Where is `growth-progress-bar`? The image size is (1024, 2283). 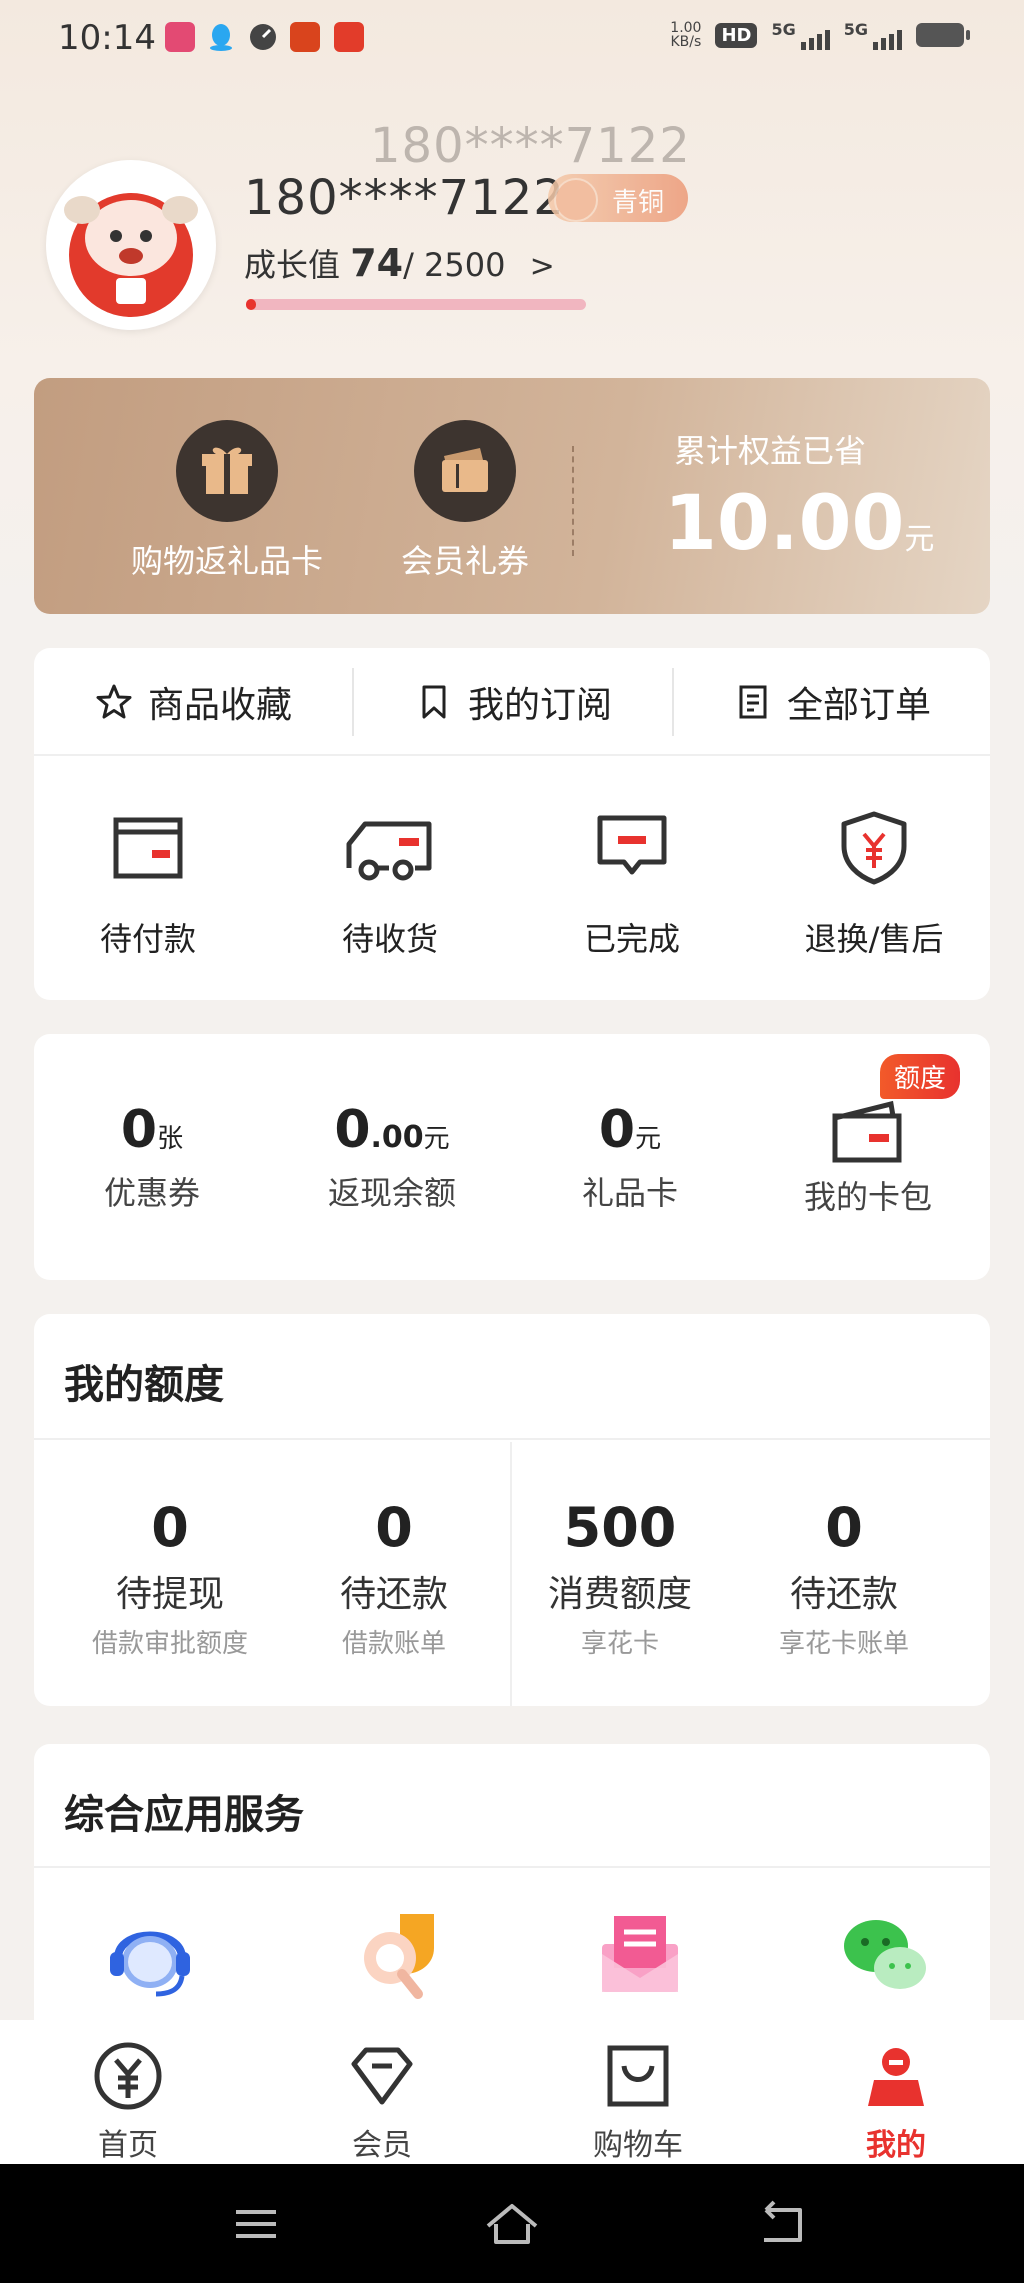
growth-progress-bar is located at coordinates (416, 304).